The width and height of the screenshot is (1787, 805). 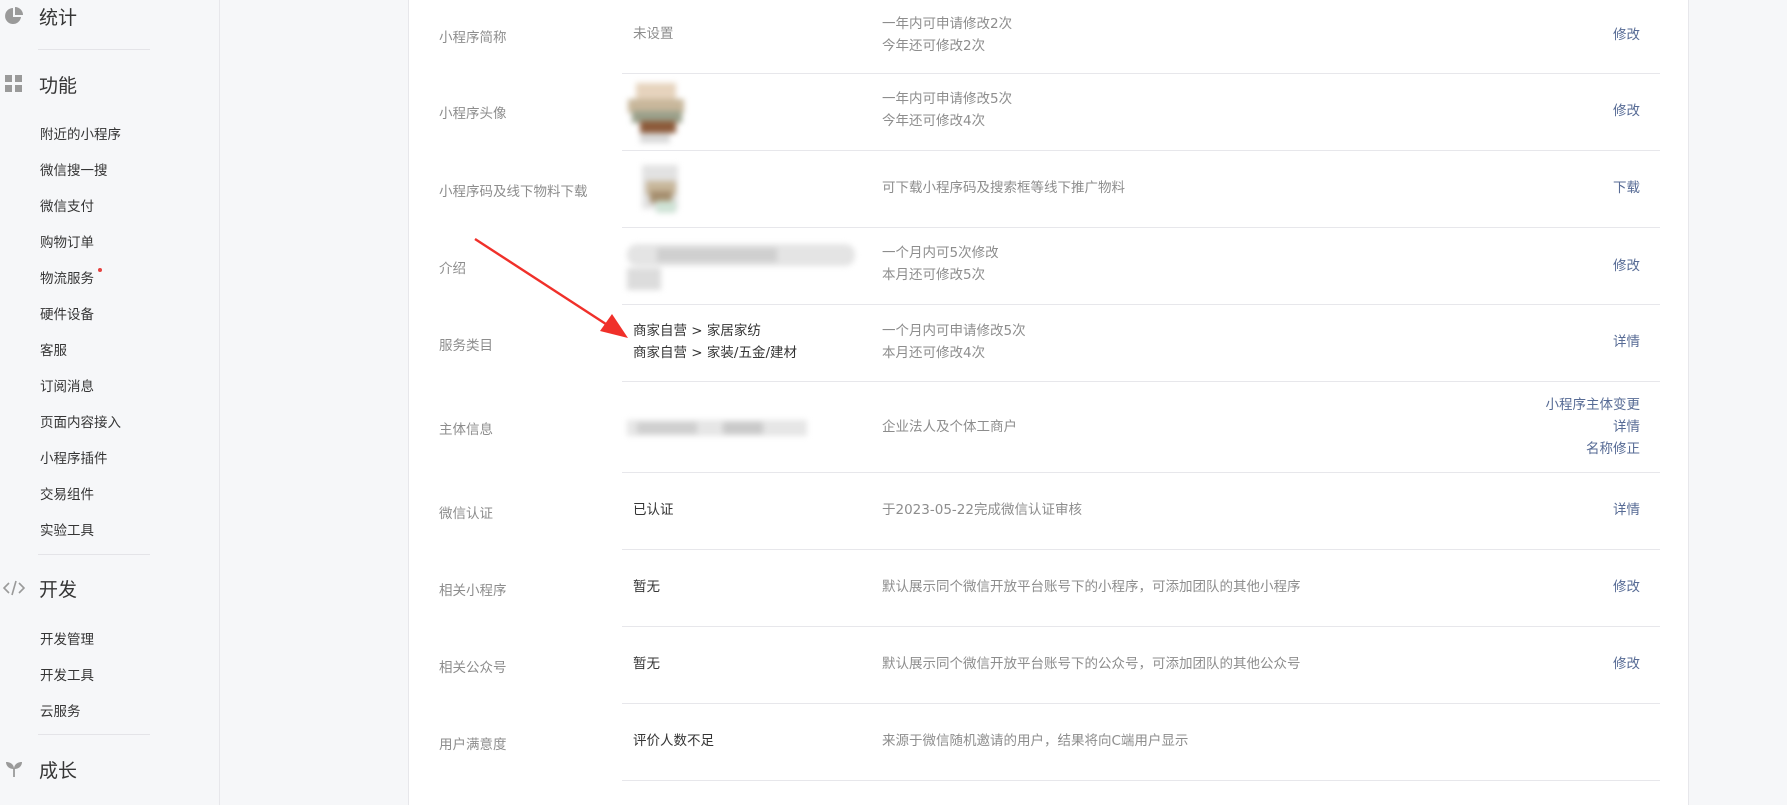 What do you see at coordinates (38, 588) in the screenshot?
I see `sidebar-section-dev: 开发` at bounding box center [38, 588].